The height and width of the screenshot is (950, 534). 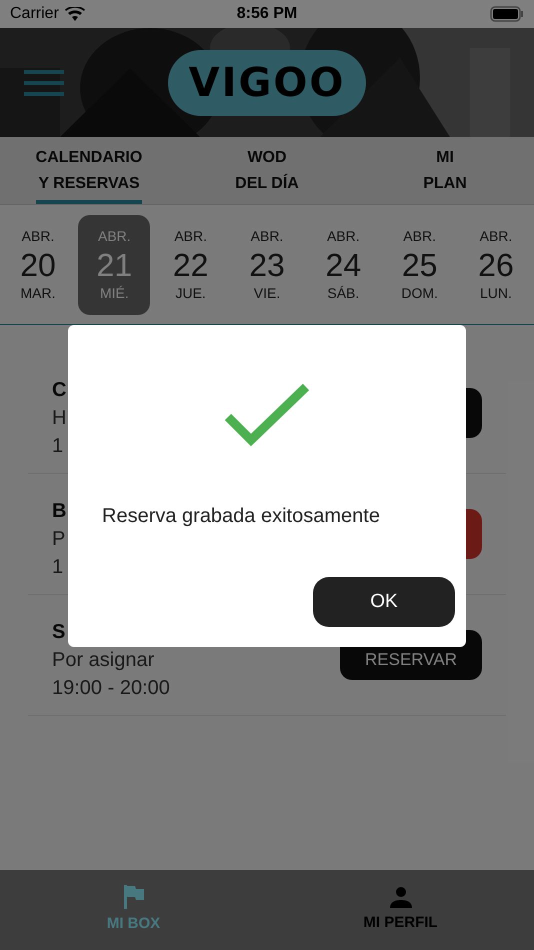 What do you see at coordinates (89, 170) in the screenshot?
I see `tab: CALENDARIO Y RESERVAS` at bounding box center [89, 170].